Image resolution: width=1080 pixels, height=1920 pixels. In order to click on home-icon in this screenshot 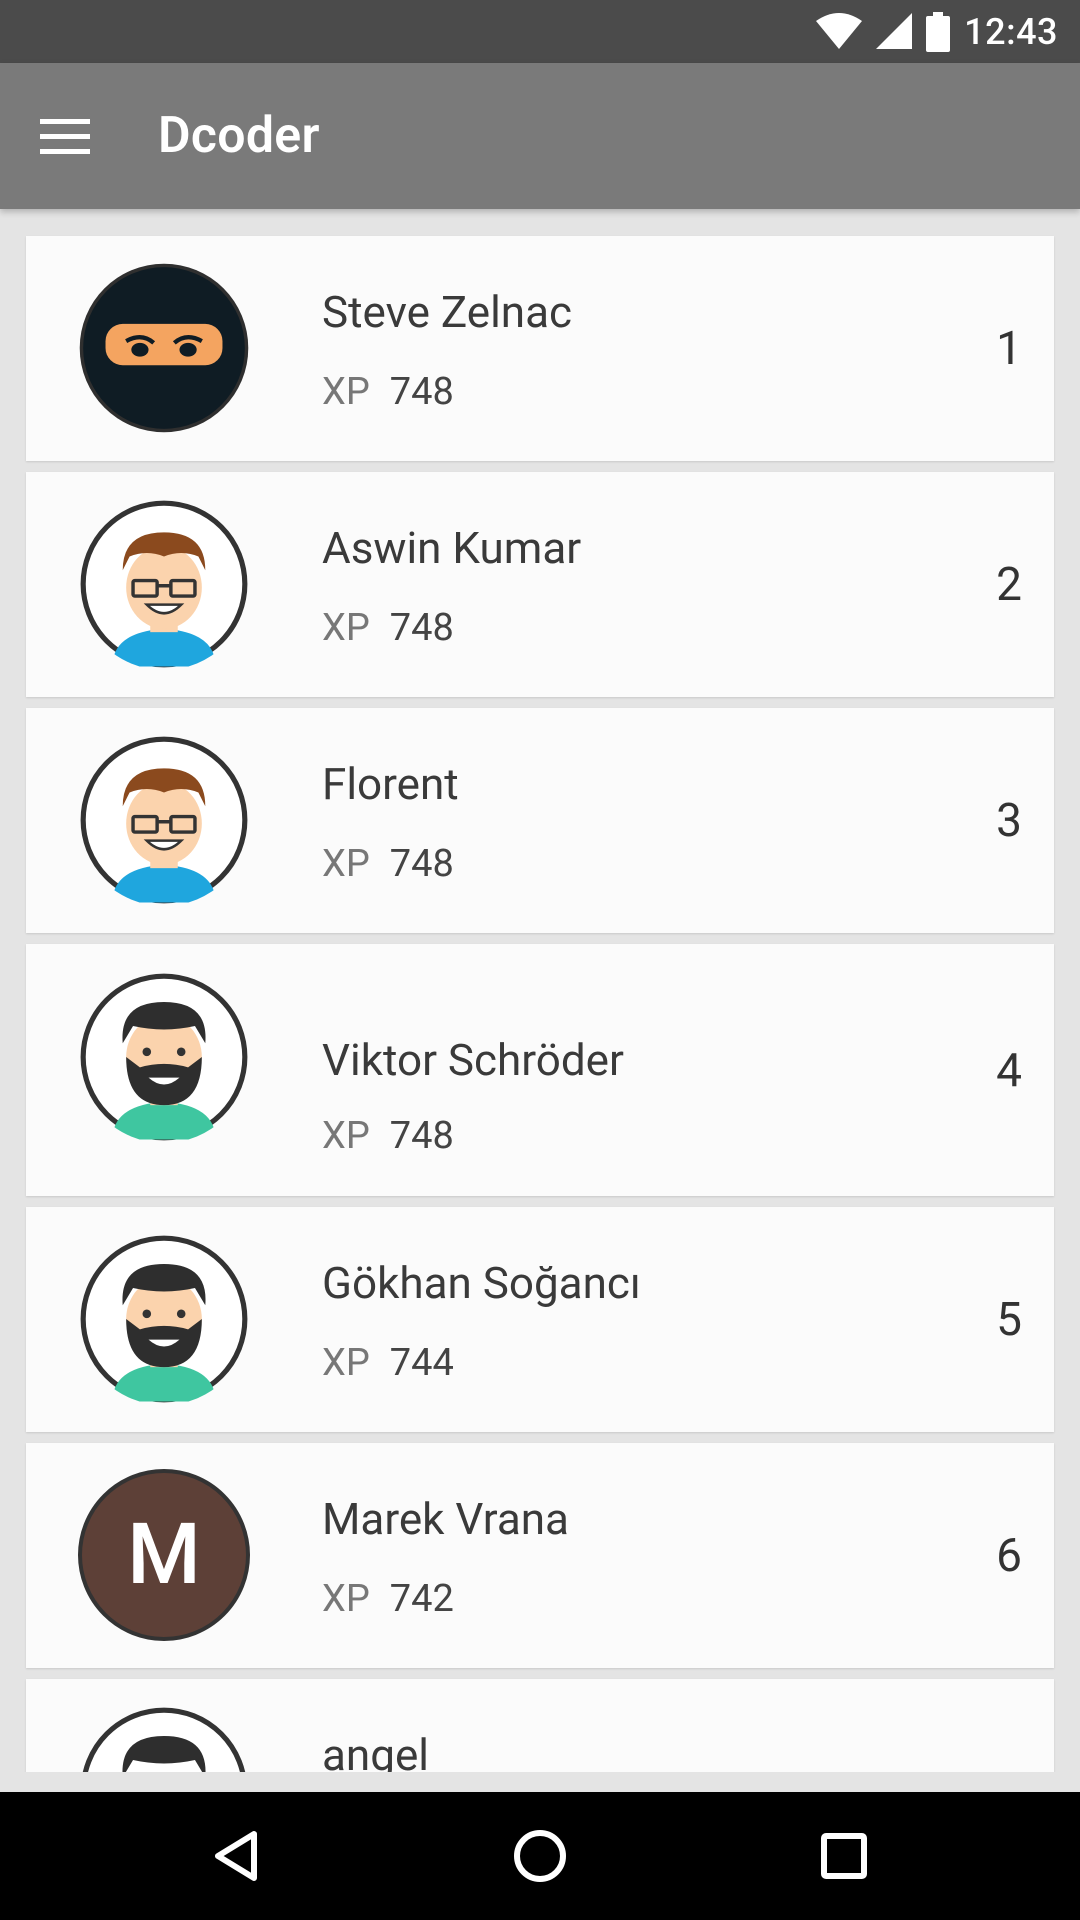, I will do `click(540, 1856)`.